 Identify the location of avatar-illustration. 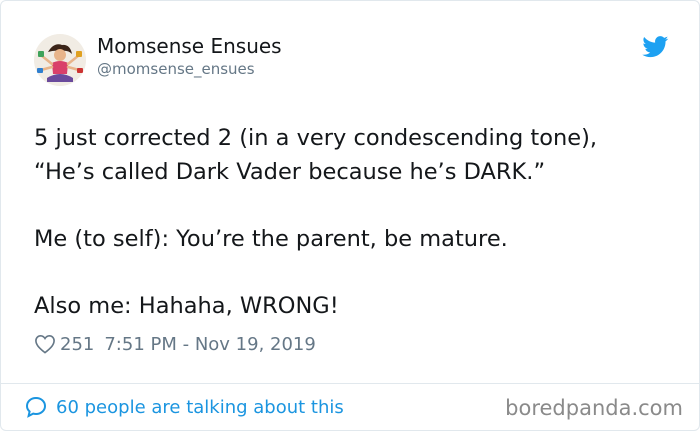
(60, 60).